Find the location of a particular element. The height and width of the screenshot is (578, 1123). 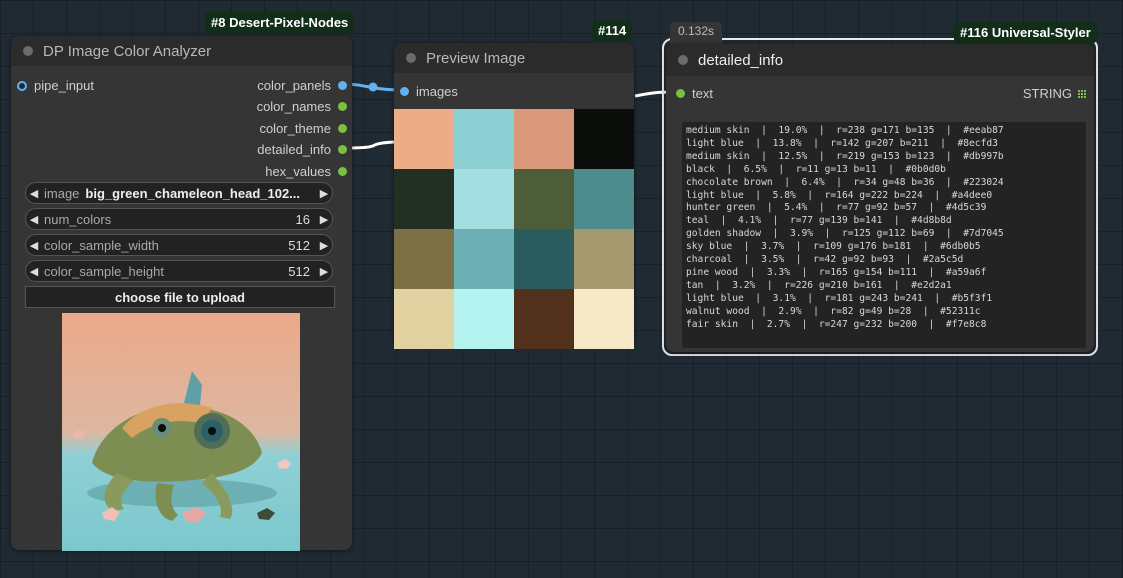

color-sample-height-widget: ◀ color_sample_height 512 ▶ is located at coordinates (179, 271).